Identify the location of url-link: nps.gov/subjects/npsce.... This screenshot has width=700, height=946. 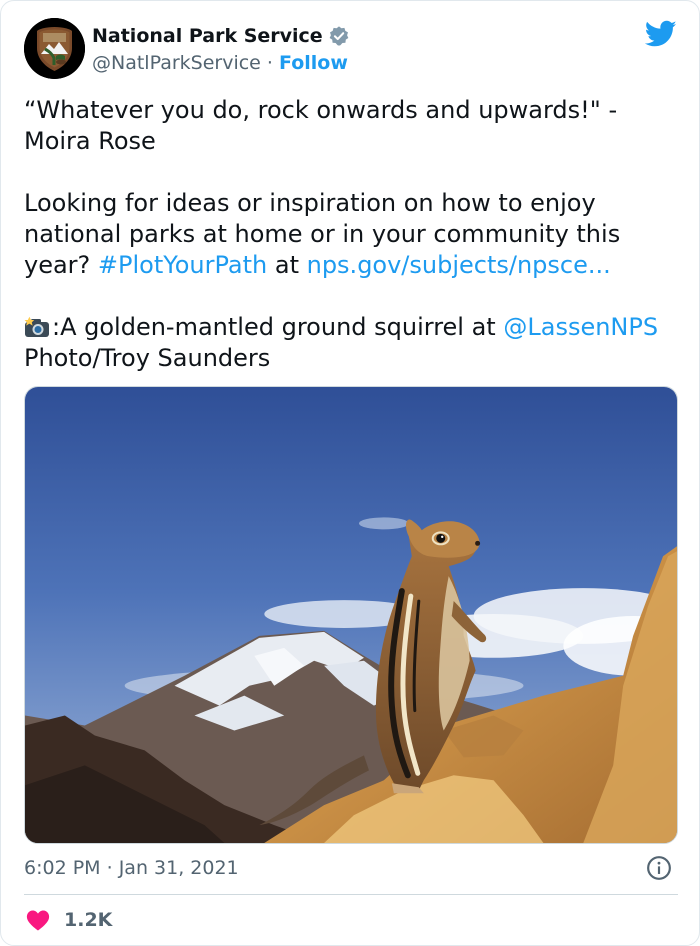
(459, 265).